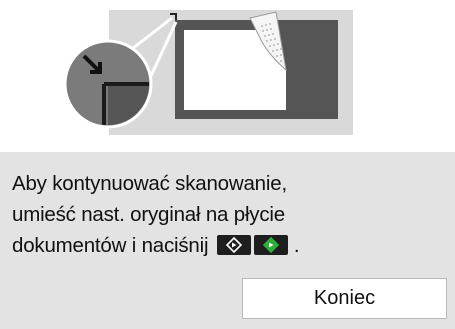 The width and height of the screenshot is (455, 329). What do you see at coordinates (296, 245) in the screenshot?
I see `message-period: .` at bounding box center [296, 245].